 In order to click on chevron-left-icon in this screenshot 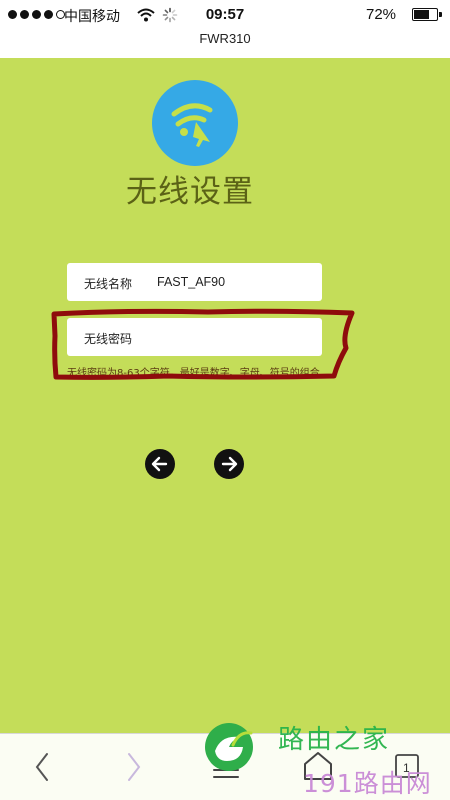, I will do `click(41, 767)`.